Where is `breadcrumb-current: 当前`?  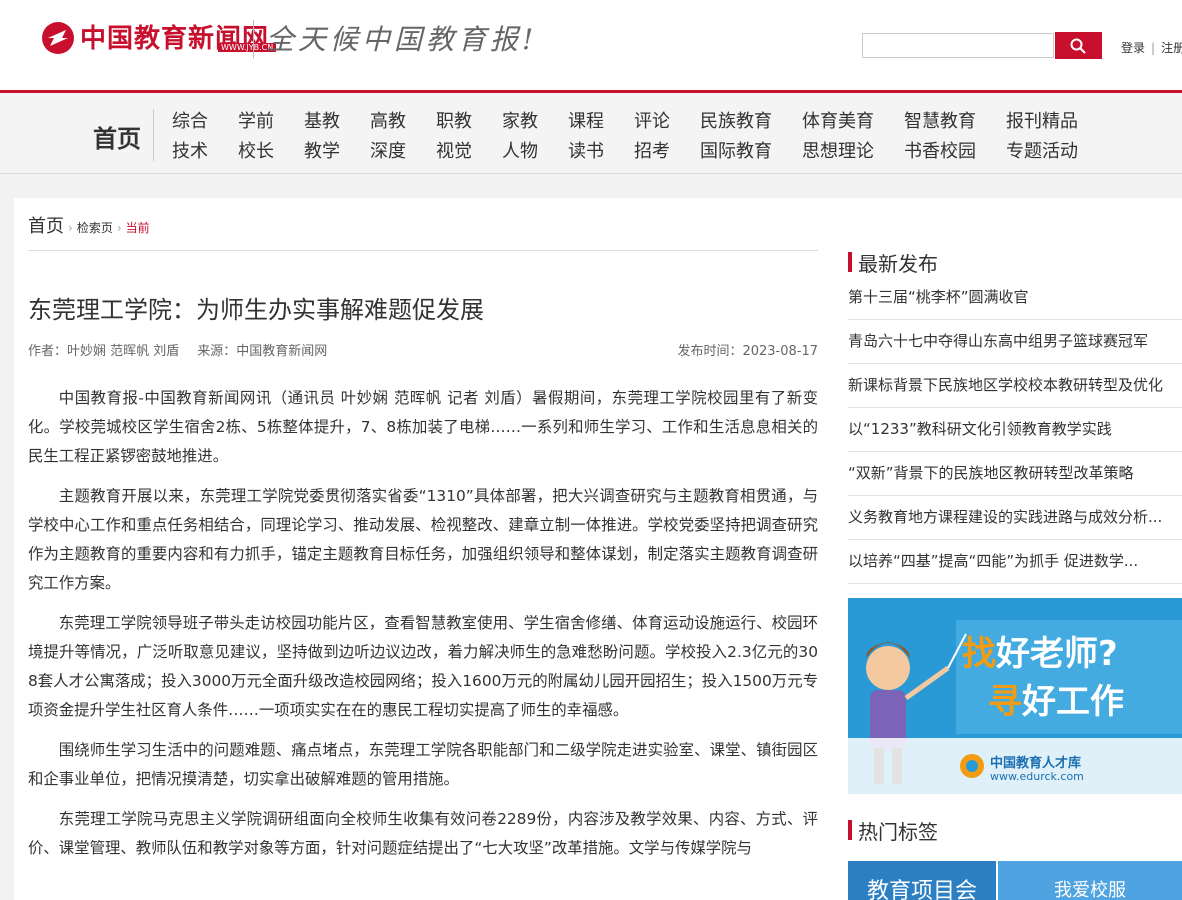 breadcrumb-current: 当前 is located at coordinates (137, 228).